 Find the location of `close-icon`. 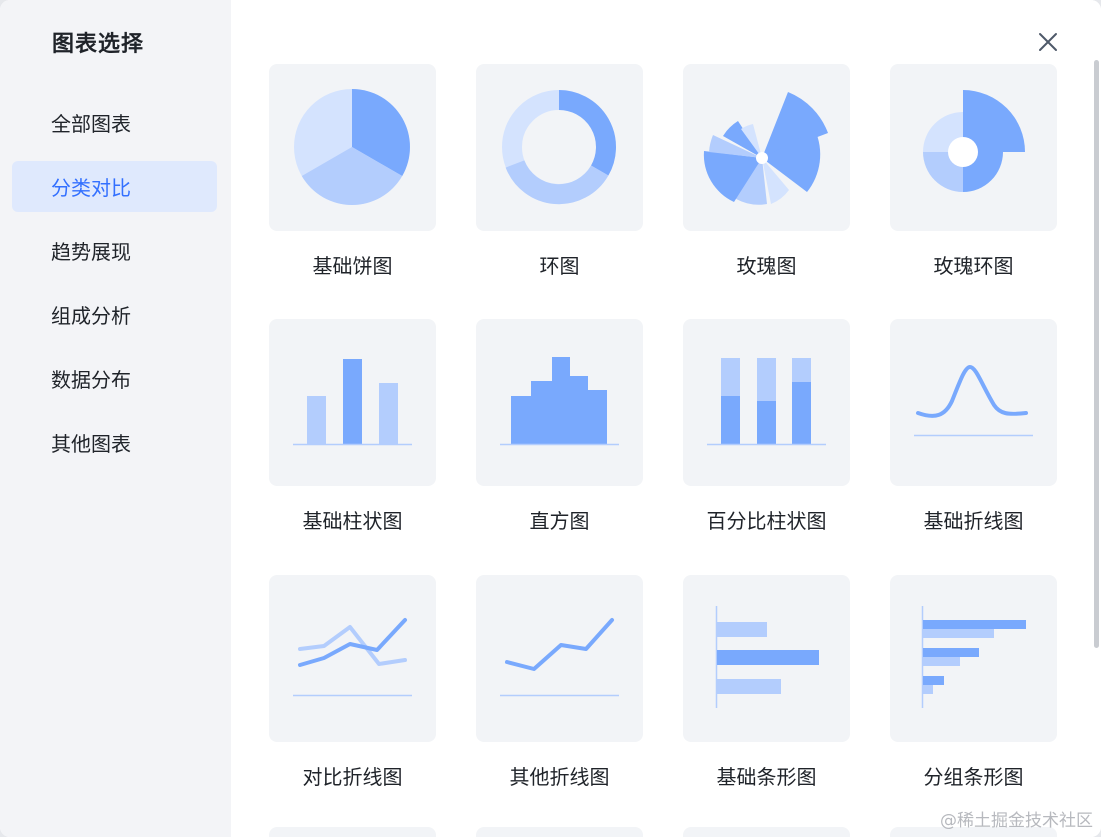

close-icon is located at coordinates (1048, 42).